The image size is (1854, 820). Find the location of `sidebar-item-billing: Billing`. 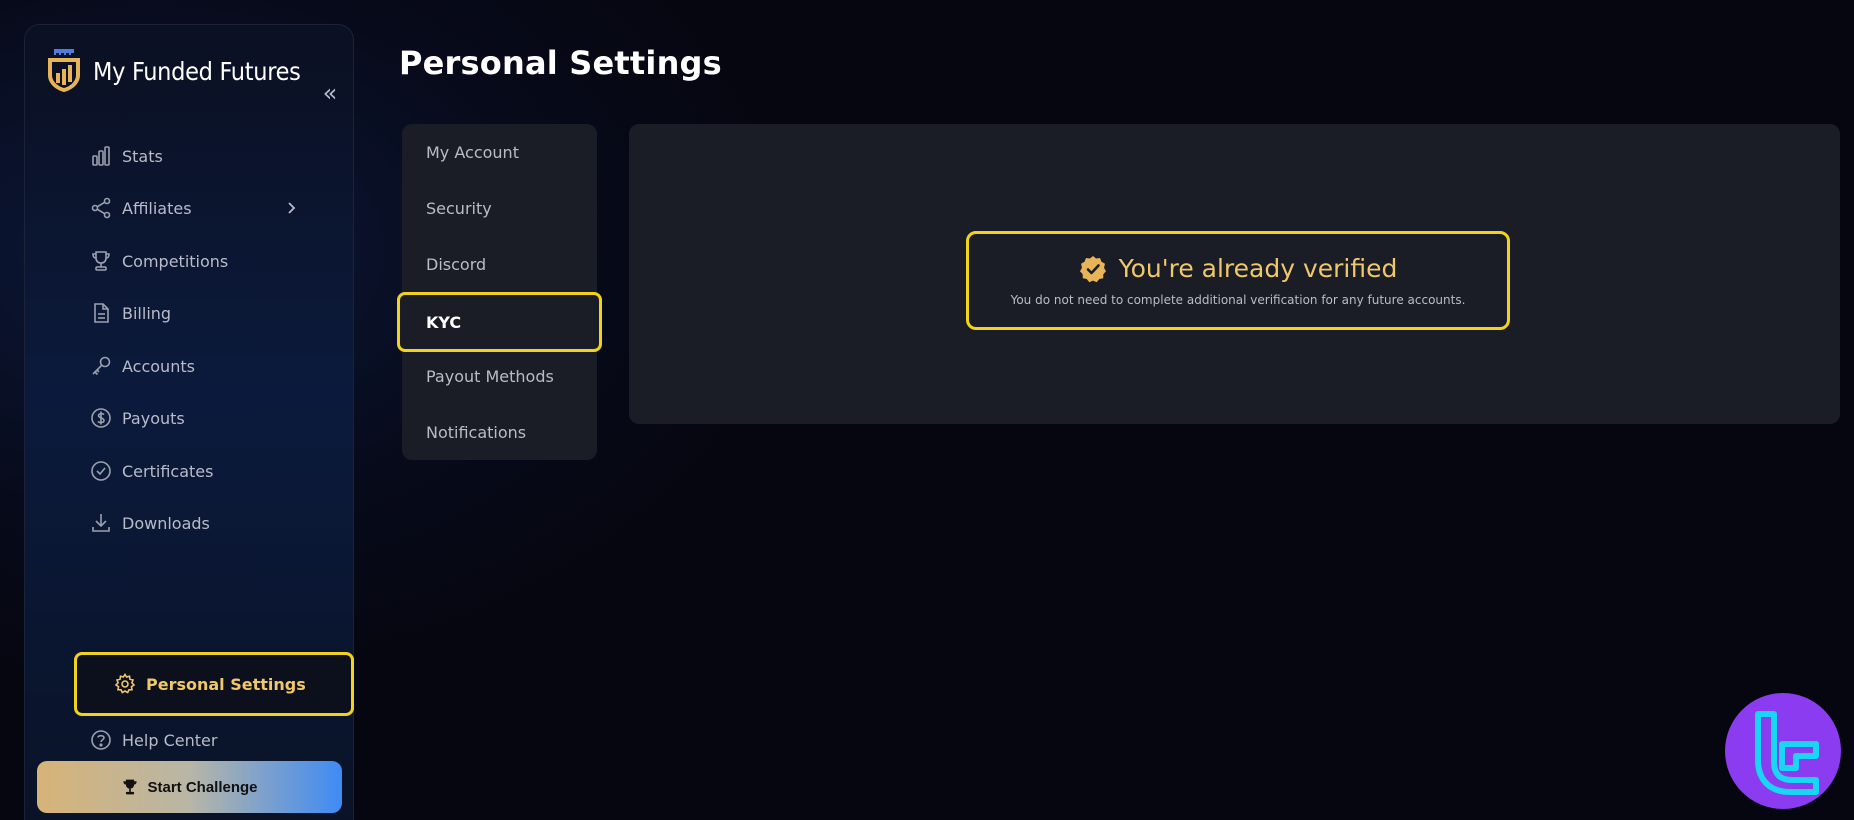

sidebar-item-billing: Billing is located at coordinates (190, 313).